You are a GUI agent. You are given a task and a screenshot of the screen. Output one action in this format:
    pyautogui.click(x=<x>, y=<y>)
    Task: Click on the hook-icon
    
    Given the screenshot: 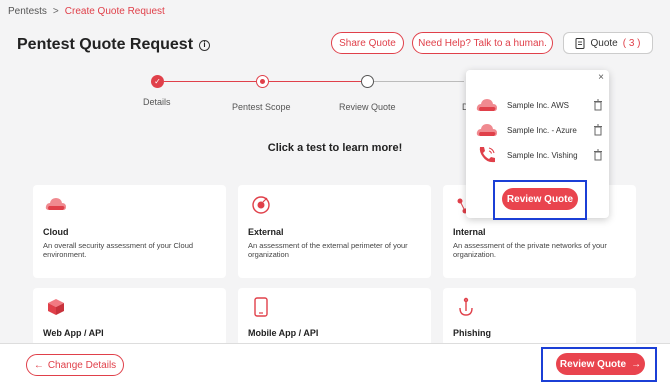 What is the action you would take?
    pyautogui.click(x=466, y=306)
    